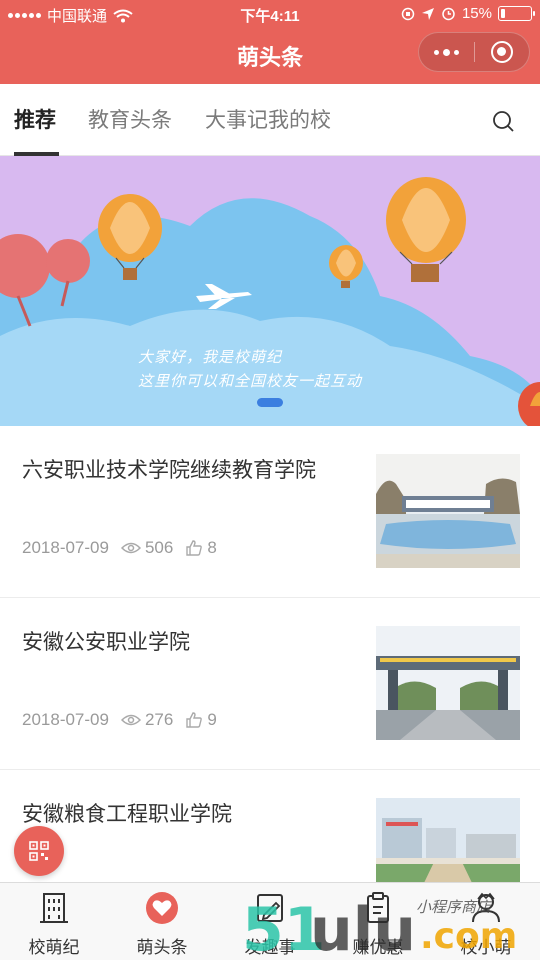  I want to click on tabbar-item-faqushi: 发趣事, so click(270, 921).